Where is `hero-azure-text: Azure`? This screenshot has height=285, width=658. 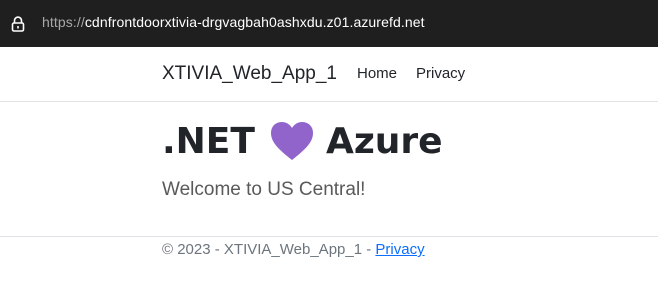 hero-azure-text: Azure is located at coordinates (384, 141).